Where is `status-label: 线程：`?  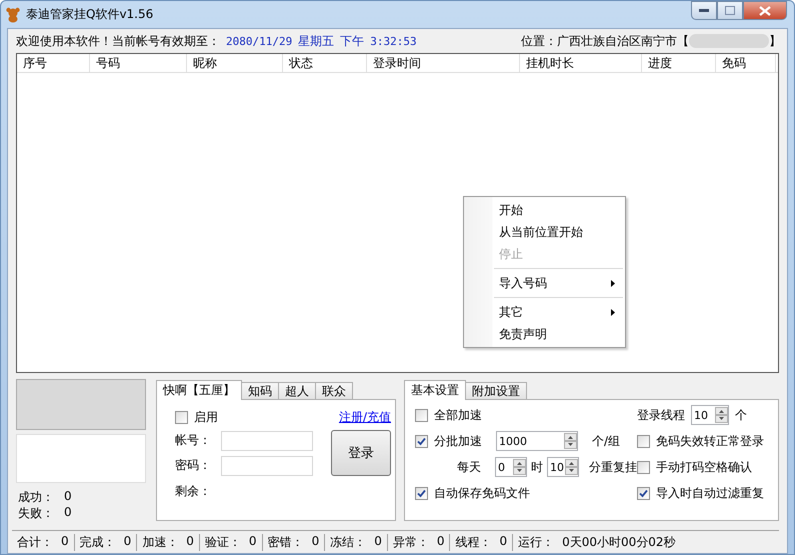
status-label: 线程： is located at coordinates (473, 542).